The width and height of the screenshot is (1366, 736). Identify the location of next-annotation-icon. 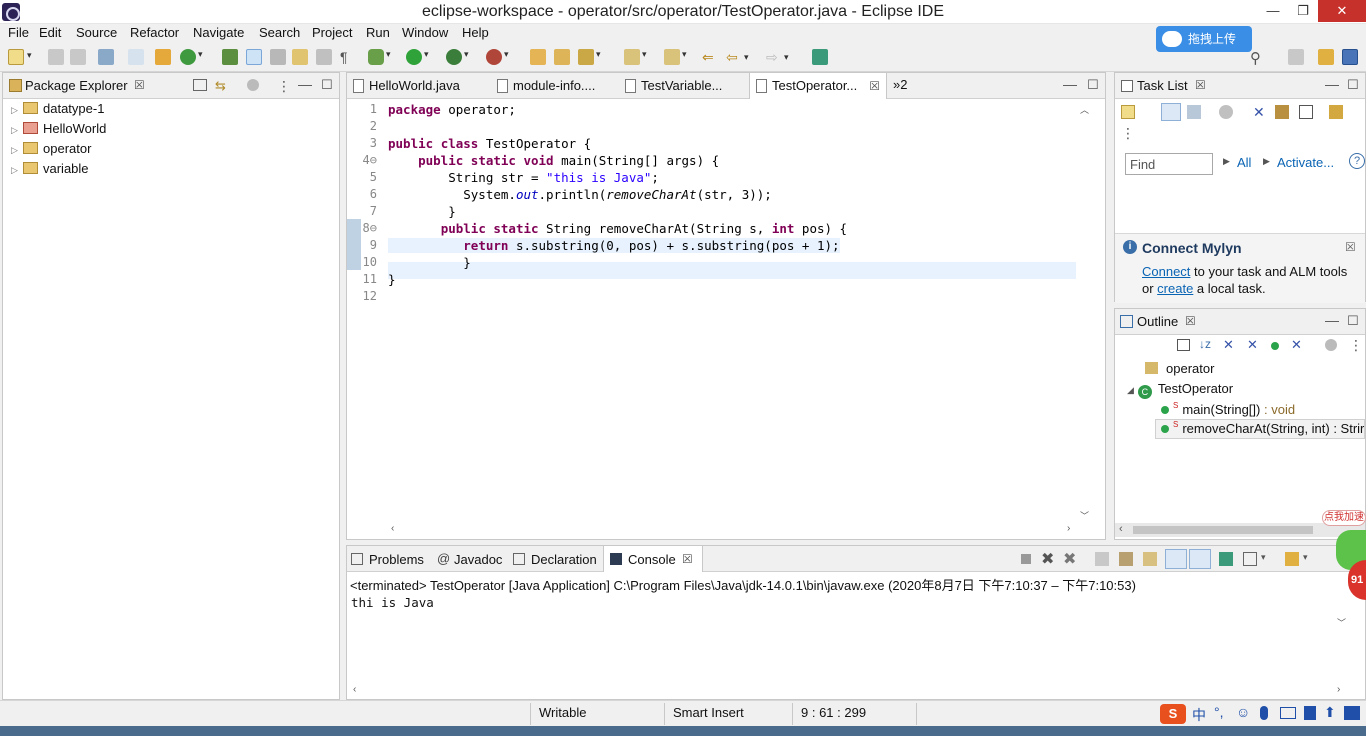
(635, 57).